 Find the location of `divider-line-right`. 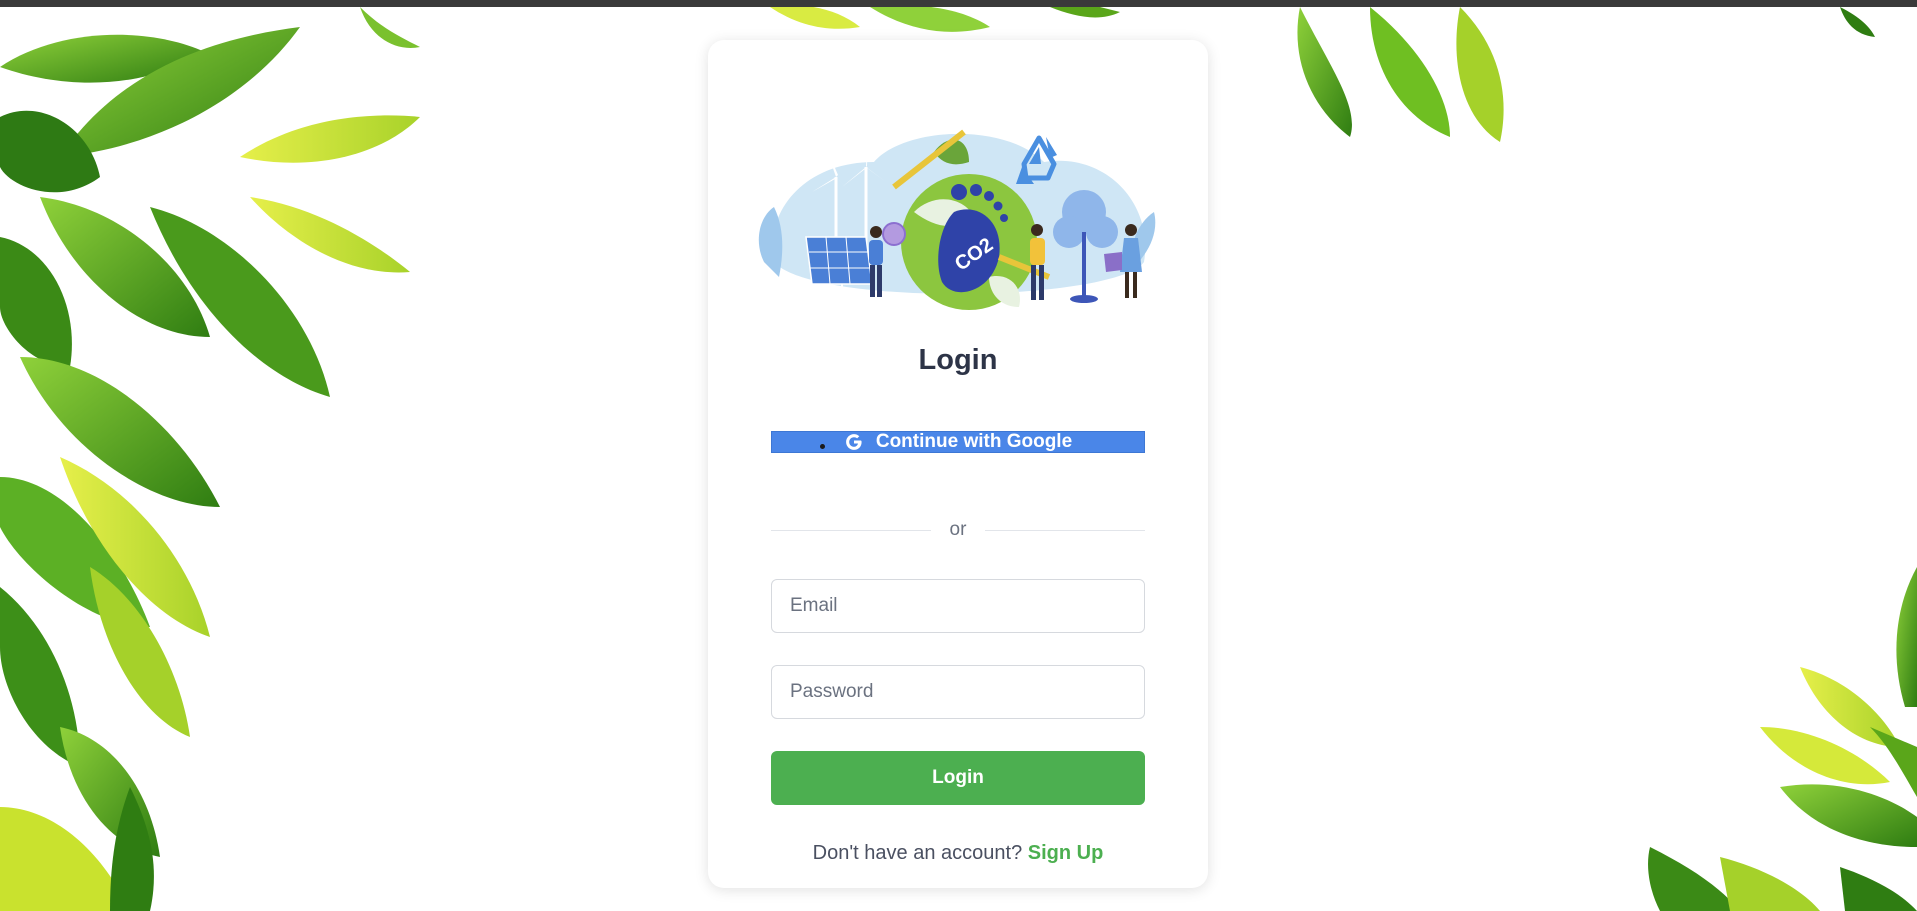

divider-line-right is located at coordinates (1065, 530).